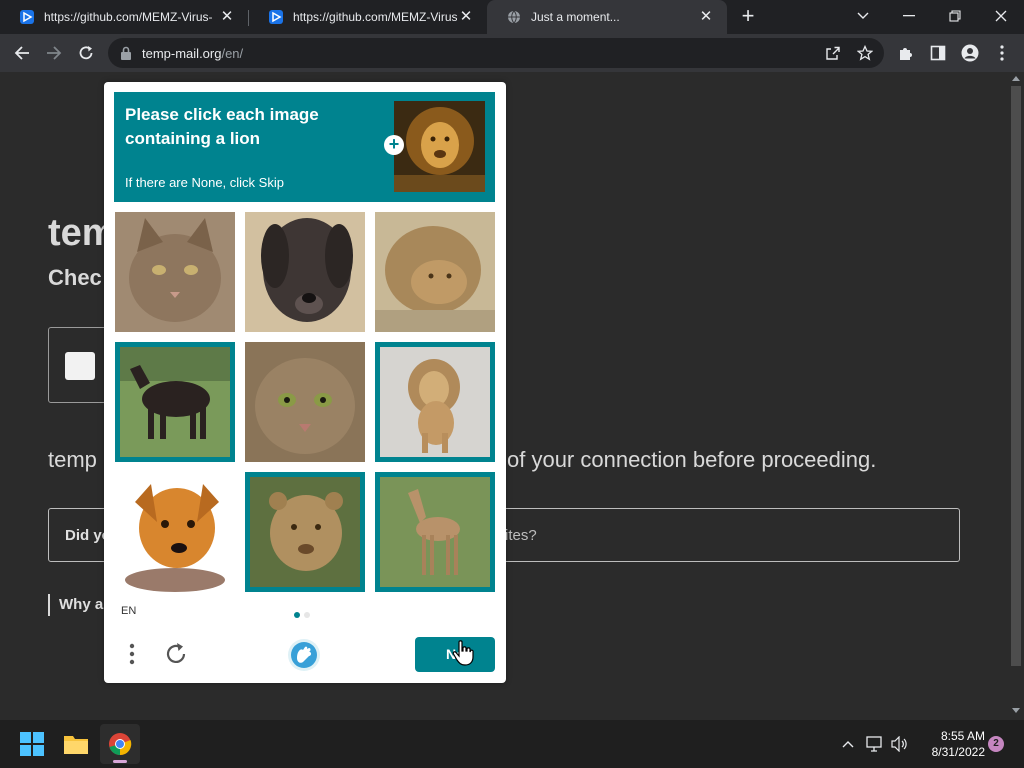 The width and height of the screenshot is (1024, 768). What do you see at coordinates (175, 402) in the screenshot?
I see `tile-4-horse` at bounding box center [175, 402].